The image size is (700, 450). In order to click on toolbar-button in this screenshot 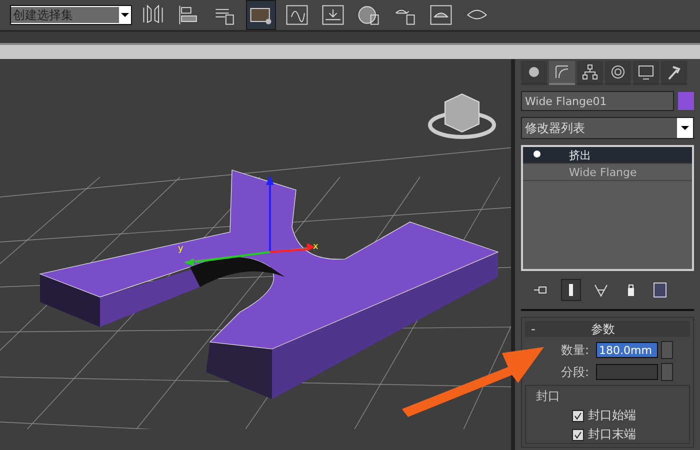, I will do `click(261, 15)`.